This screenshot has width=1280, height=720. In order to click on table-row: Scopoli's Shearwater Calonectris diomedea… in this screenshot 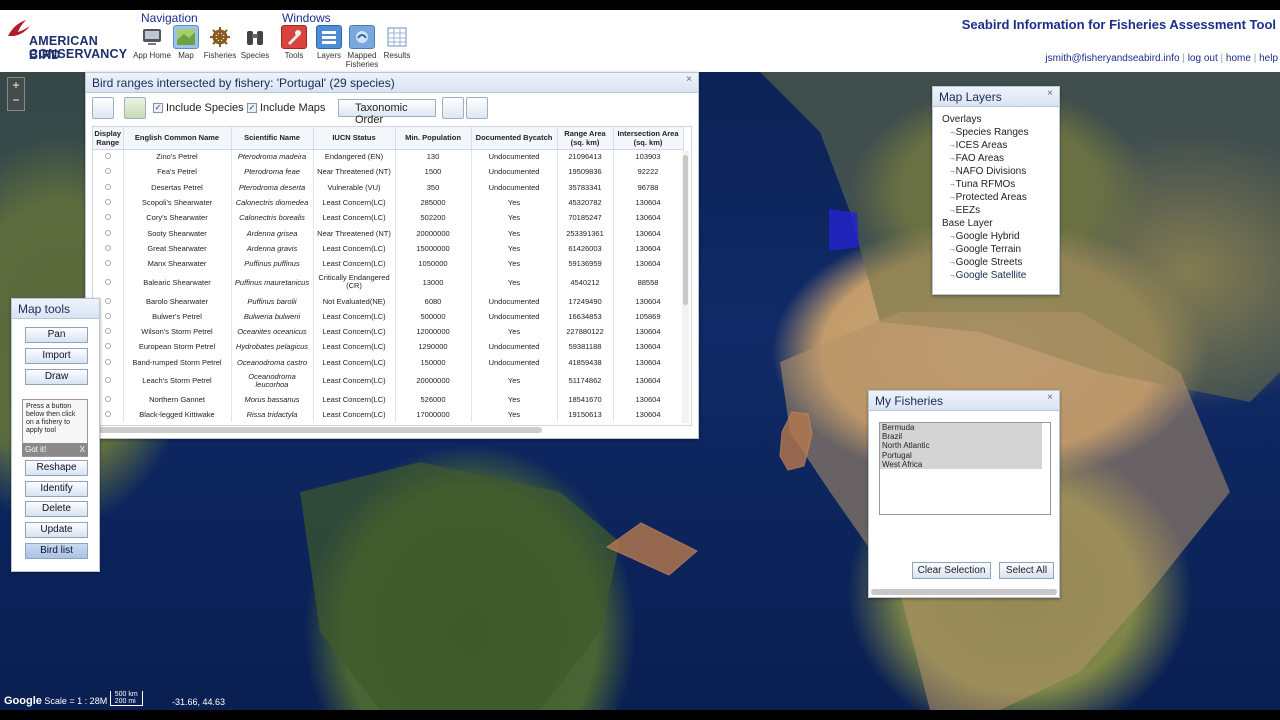, I will do `click(388, 202)`.